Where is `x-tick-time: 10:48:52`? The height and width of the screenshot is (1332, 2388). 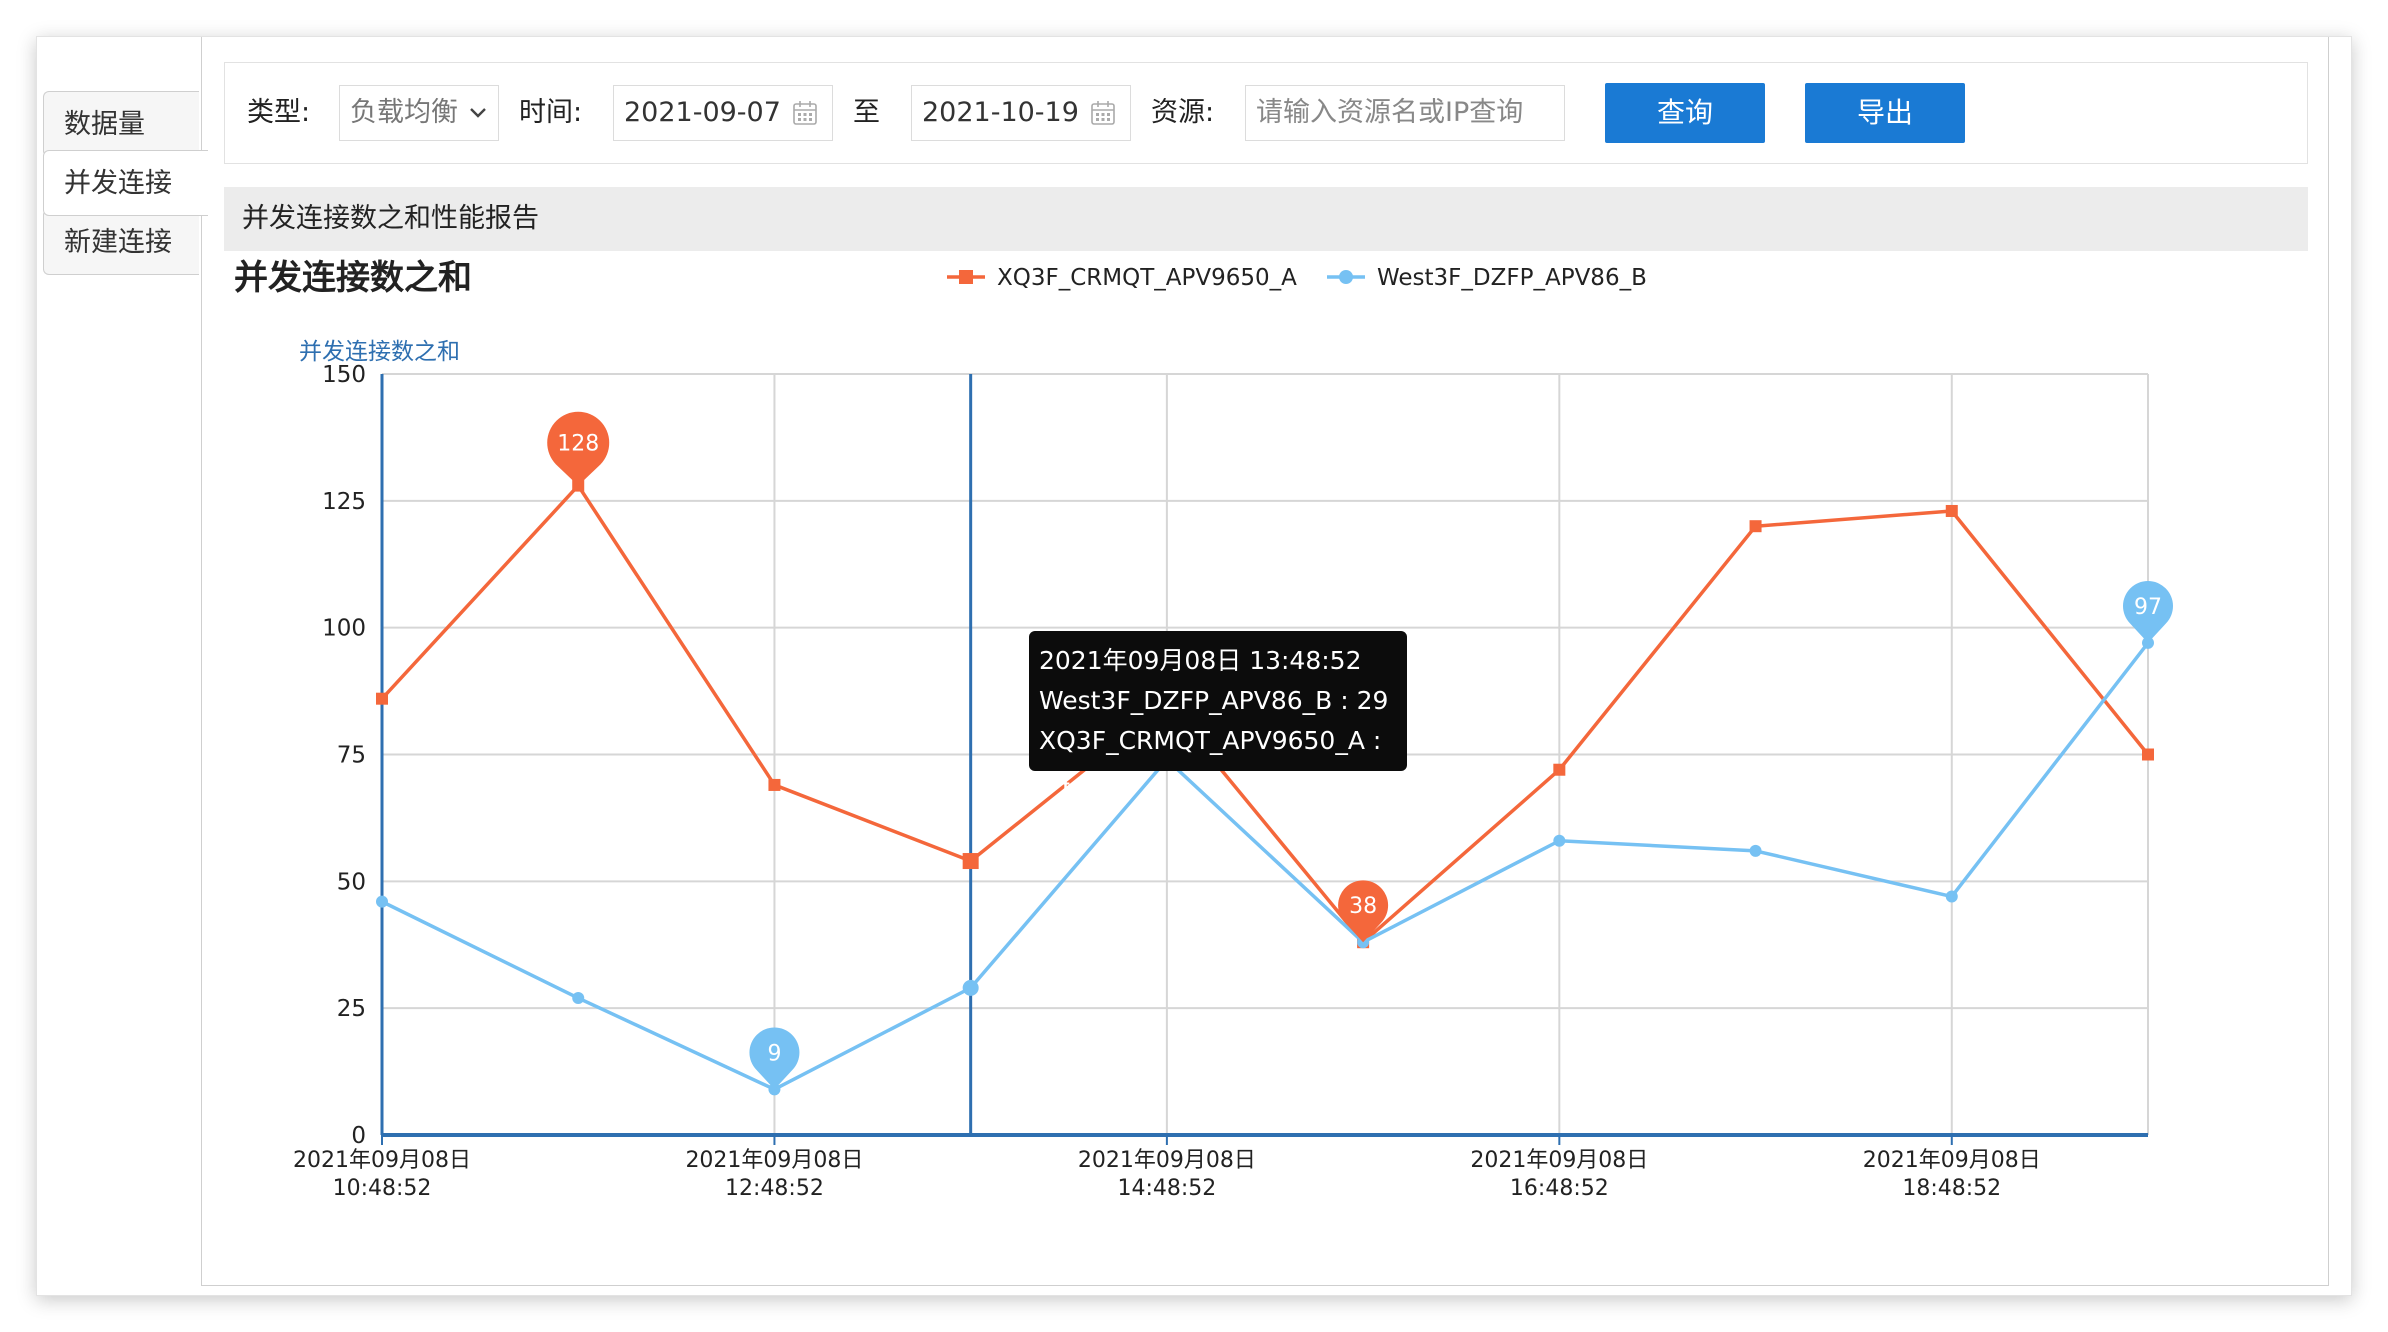
x-tick-time: 10:48:52 is located at coordinates (382, 1188).